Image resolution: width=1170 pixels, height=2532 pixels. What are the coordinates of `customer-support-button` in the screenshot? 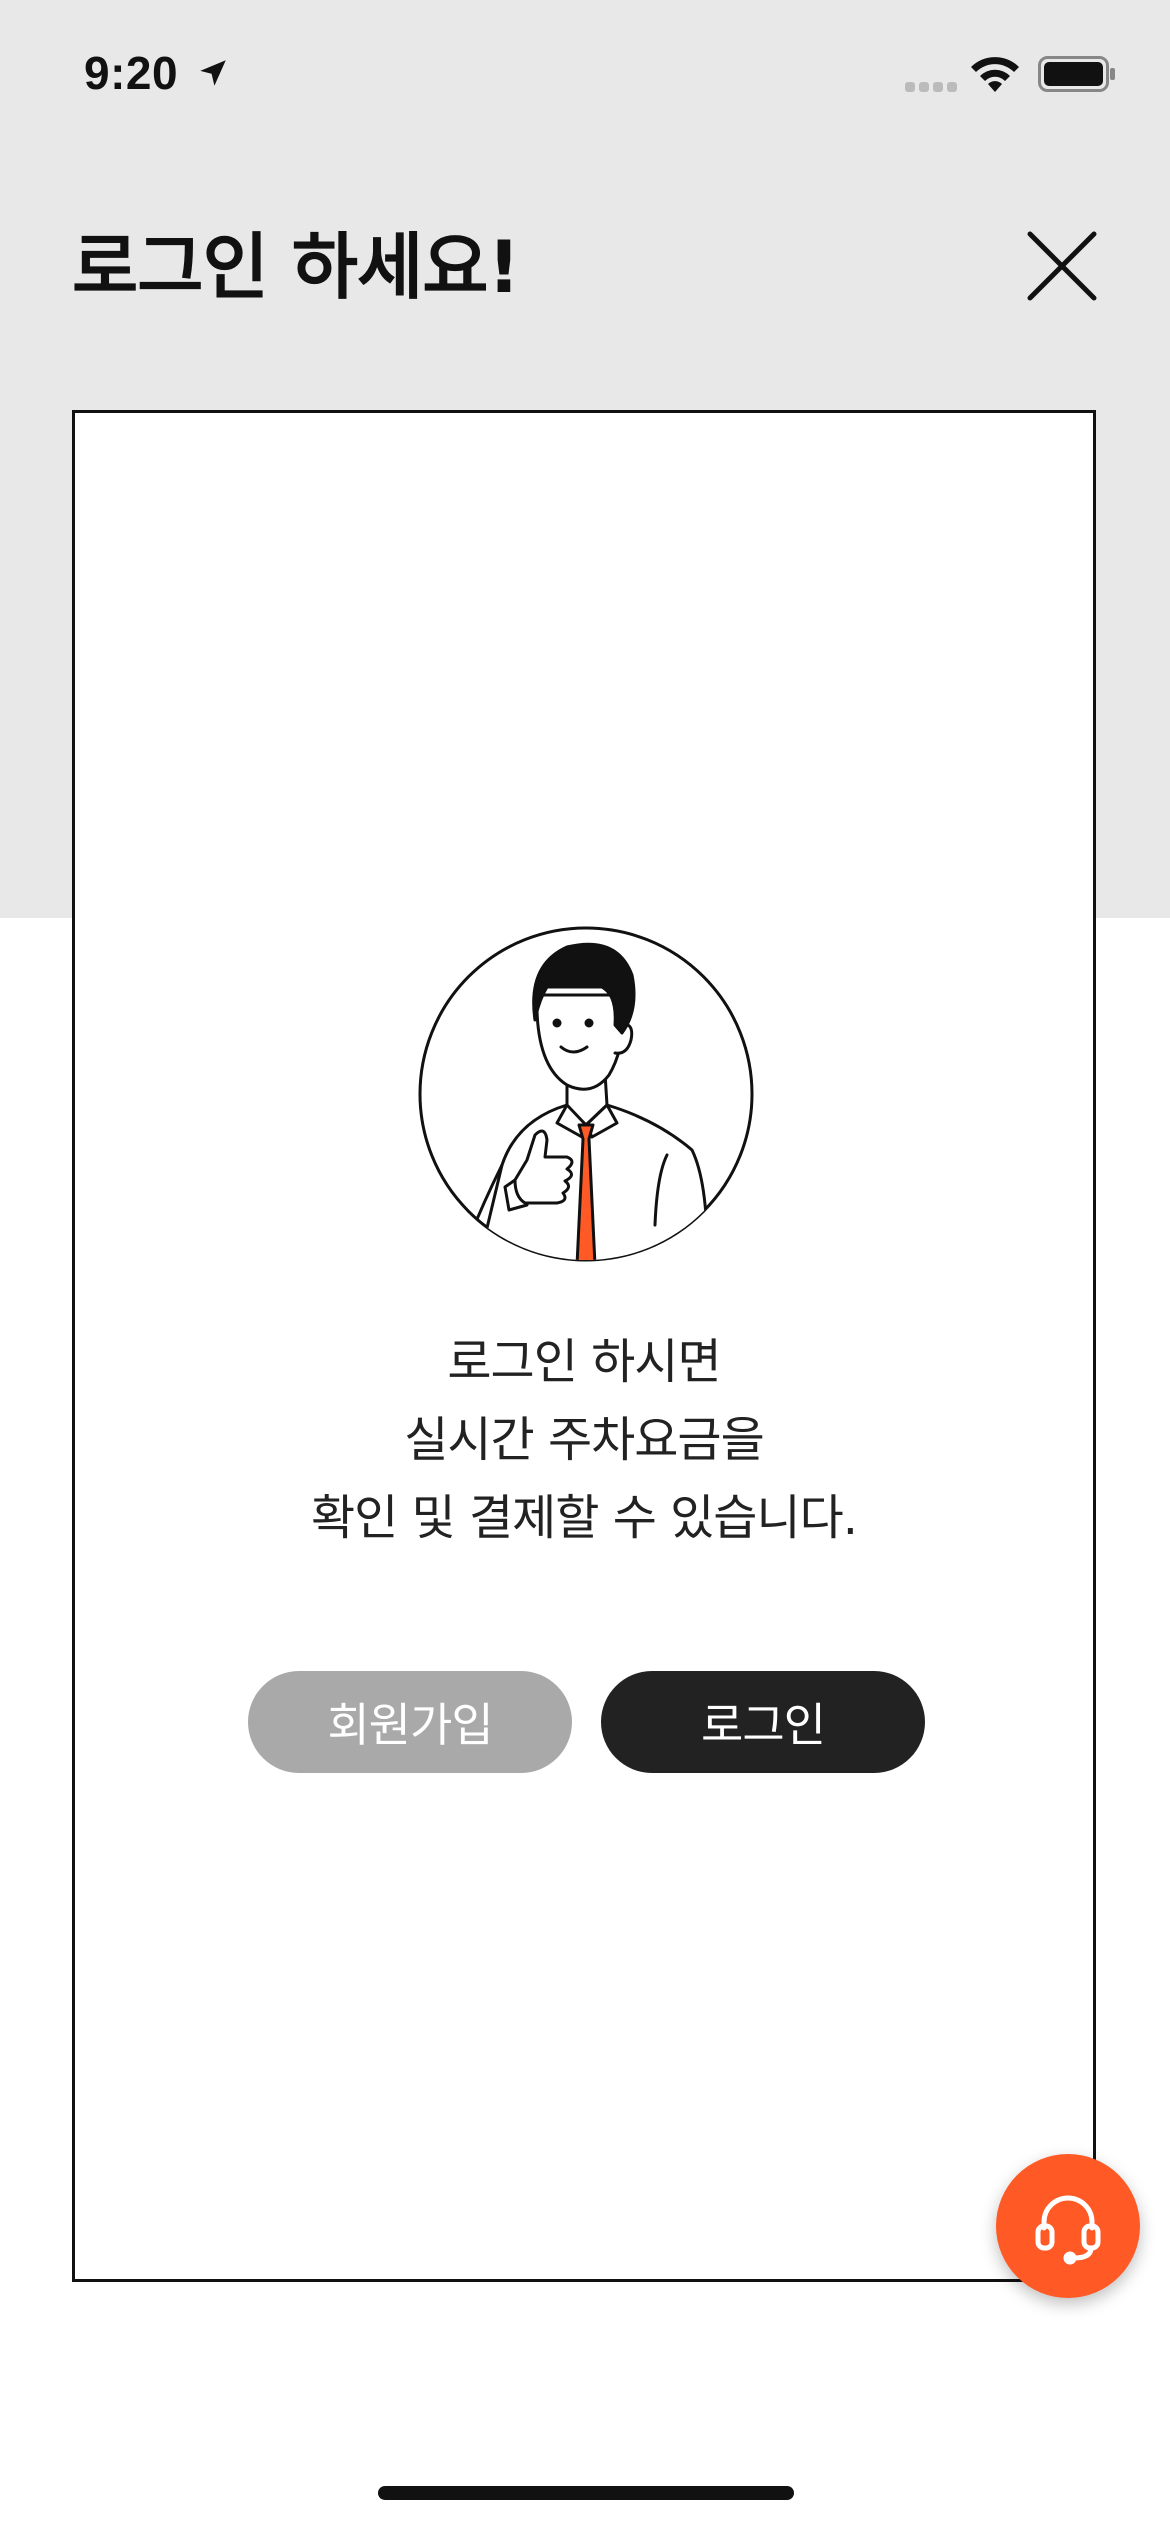 It's located at (1068, 2226).